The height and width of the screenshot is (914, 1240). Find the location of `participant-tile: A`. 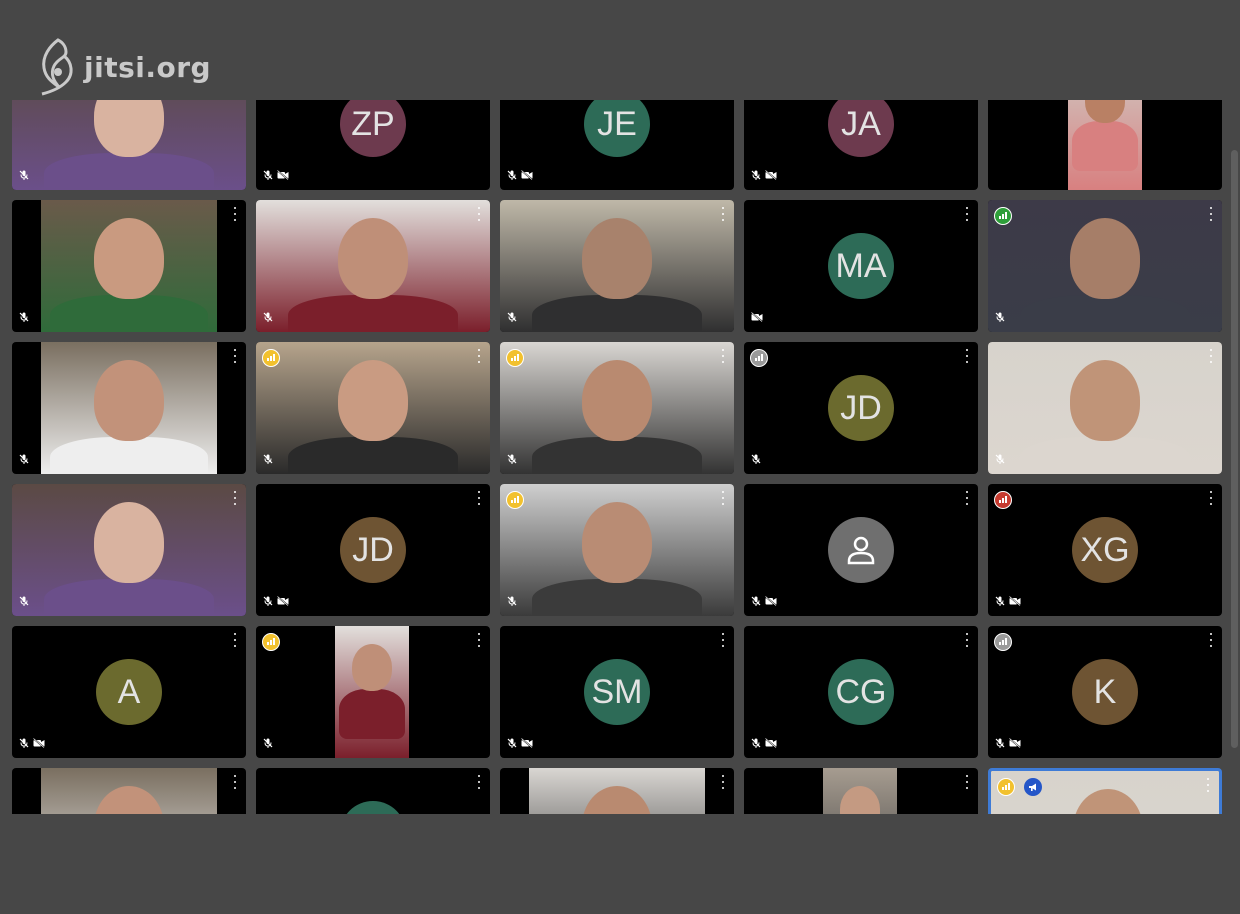

participant-tile: A is located at coordinates (129, 692).